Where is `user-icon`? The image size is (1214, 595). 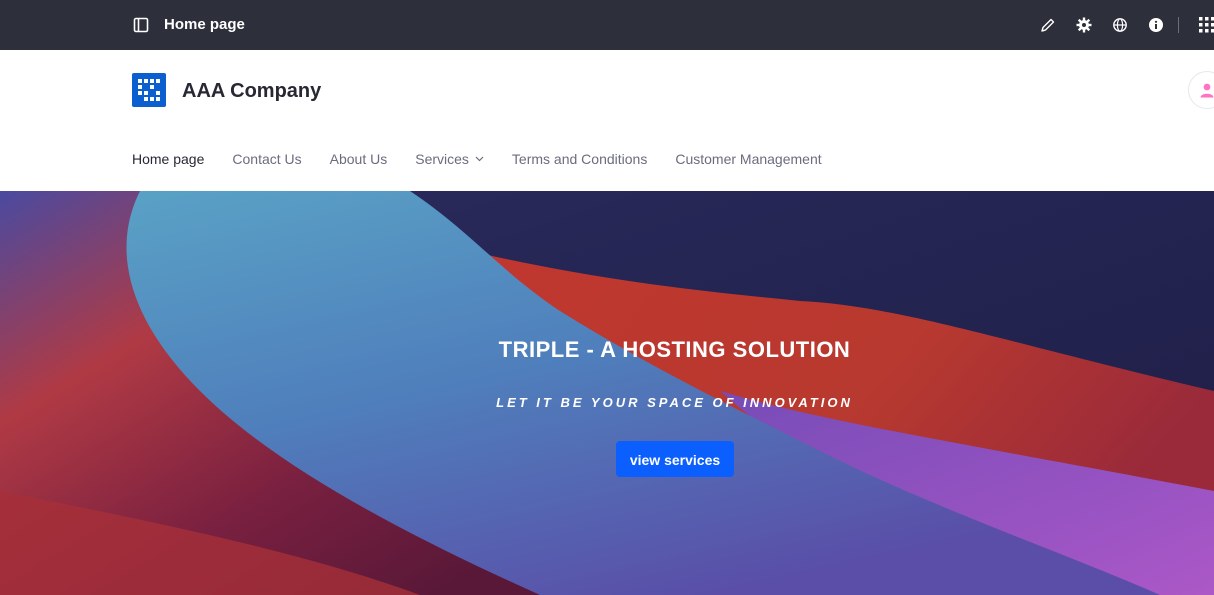 user-icon is located at coordinates (1207, 90).